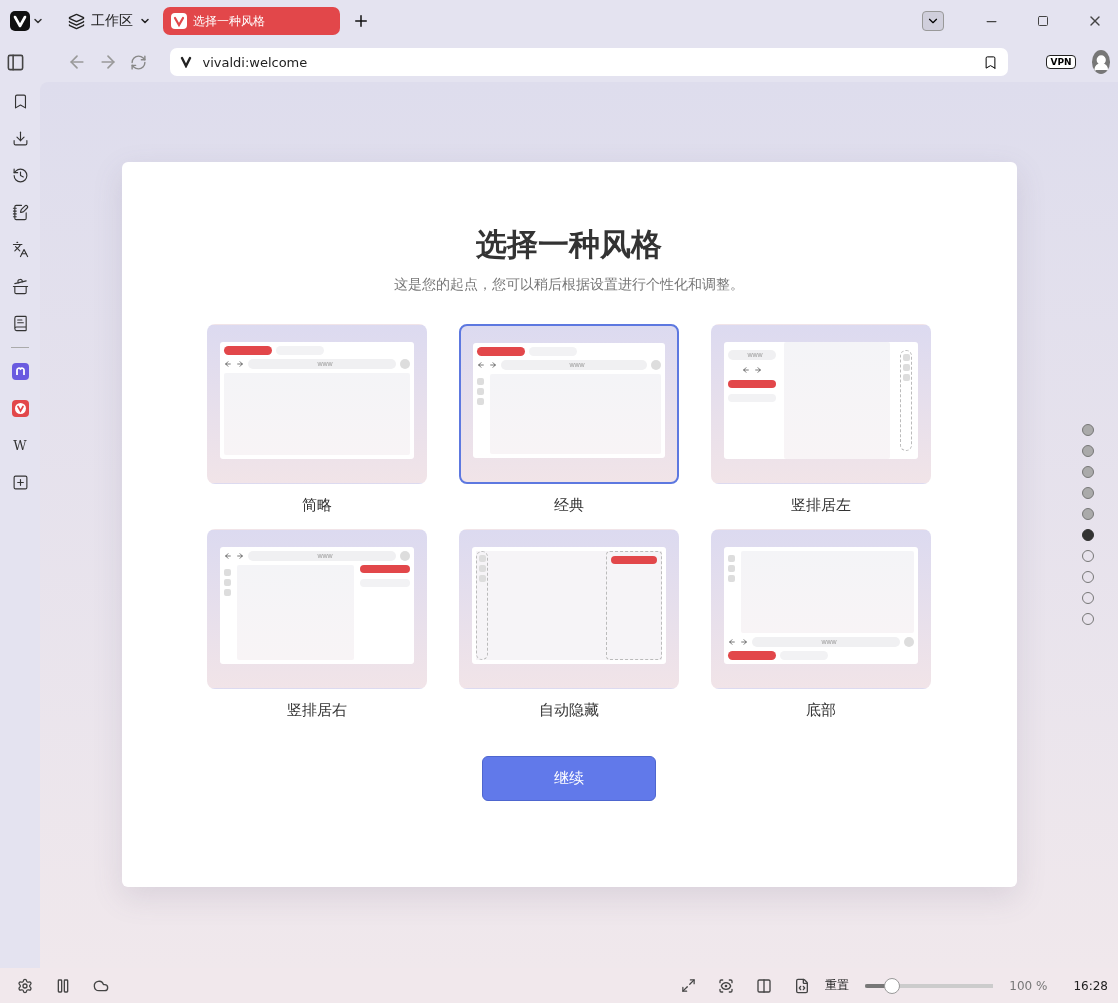 The width and height of the screenshot is (1118, 1003). What do you see at coordinates (109, 21) in the screenshot?
I see `workspace-button: 工作区` at bounding box center [109, 21].